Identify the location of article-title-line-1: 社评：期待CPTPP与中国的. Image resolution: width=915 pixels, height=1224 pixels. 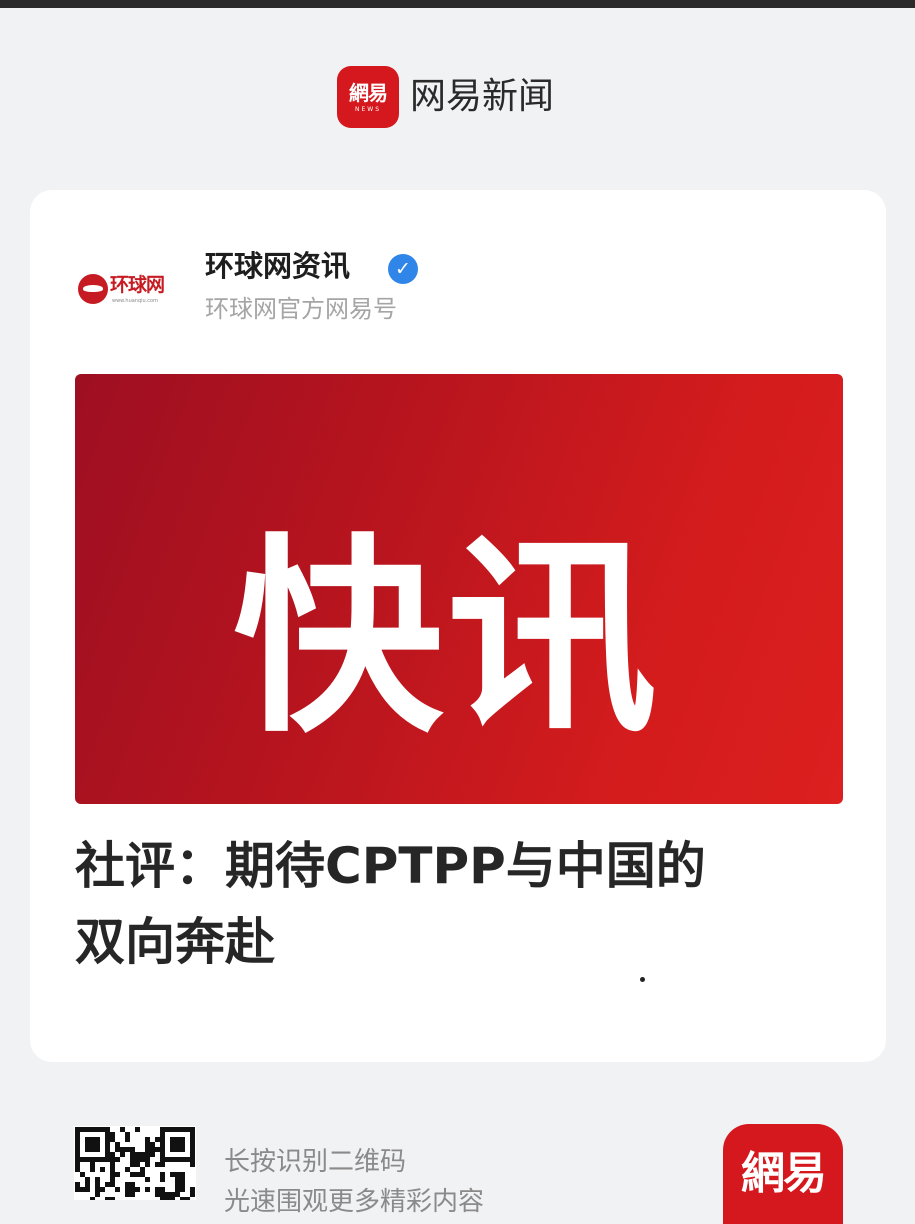
(390, 866).